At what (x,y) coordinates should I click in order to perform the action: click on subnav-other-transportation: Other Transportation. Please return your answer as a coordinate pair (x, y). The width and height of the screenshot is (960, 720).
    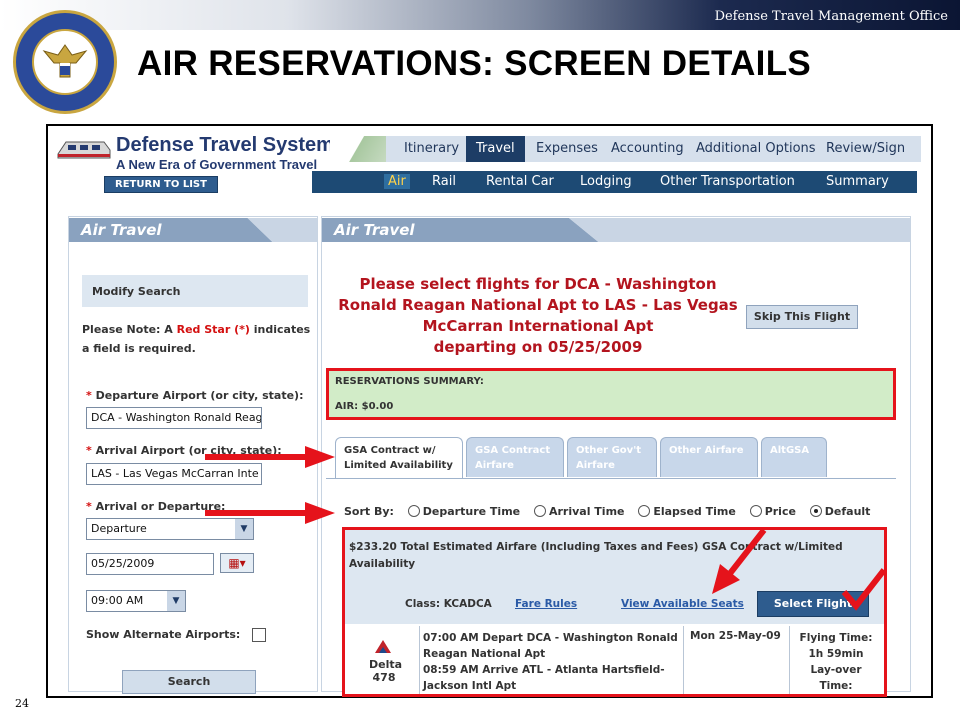
    Looking at the image, I should click on (727, 181).